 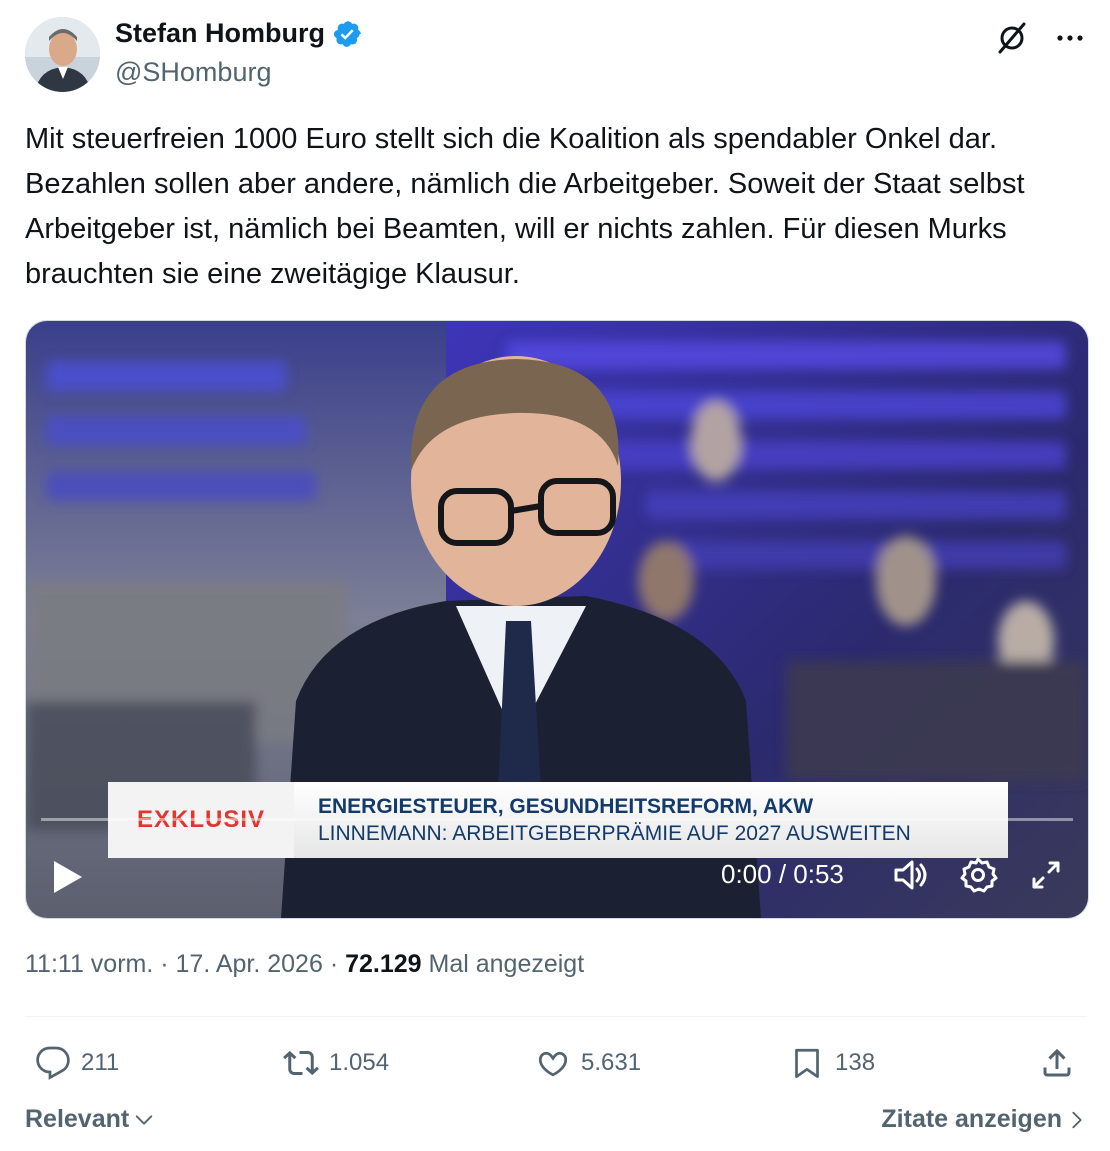 What do you see at coordinates (68, 877) in the screenshot?
I see `play-icon` at bounding box center [68, 877].